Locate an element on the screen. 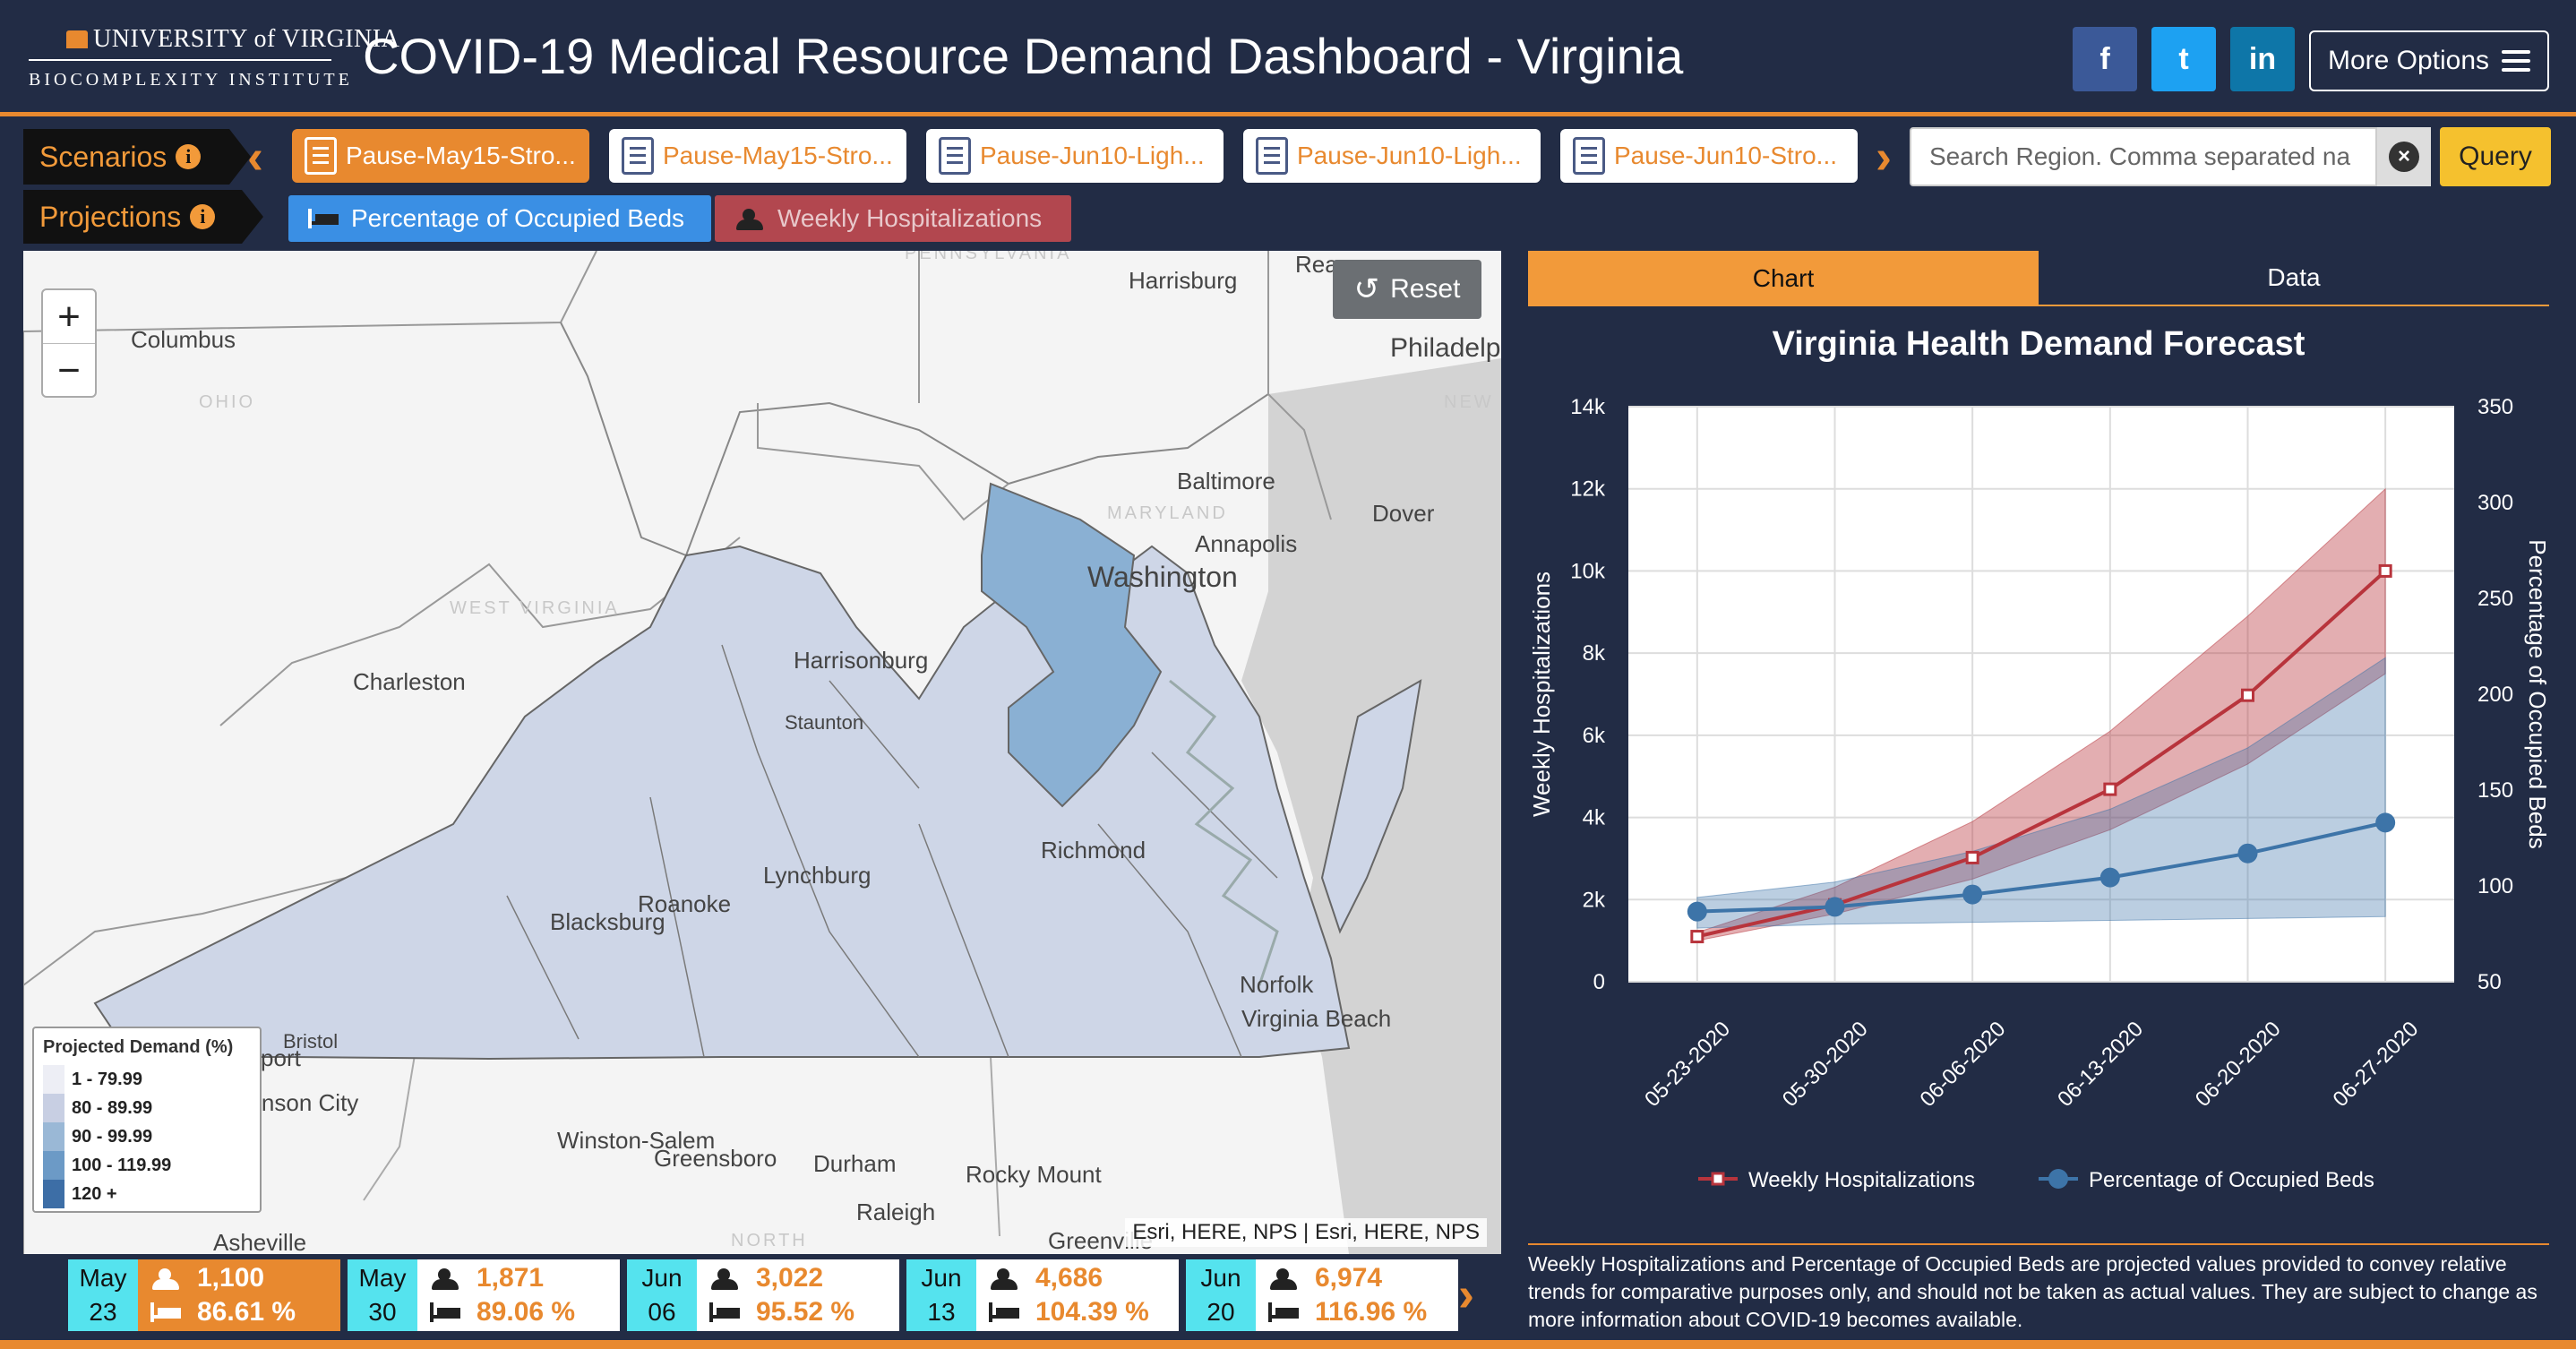  y-left-tick-label: 6k is located at coordinates (1594, 736).